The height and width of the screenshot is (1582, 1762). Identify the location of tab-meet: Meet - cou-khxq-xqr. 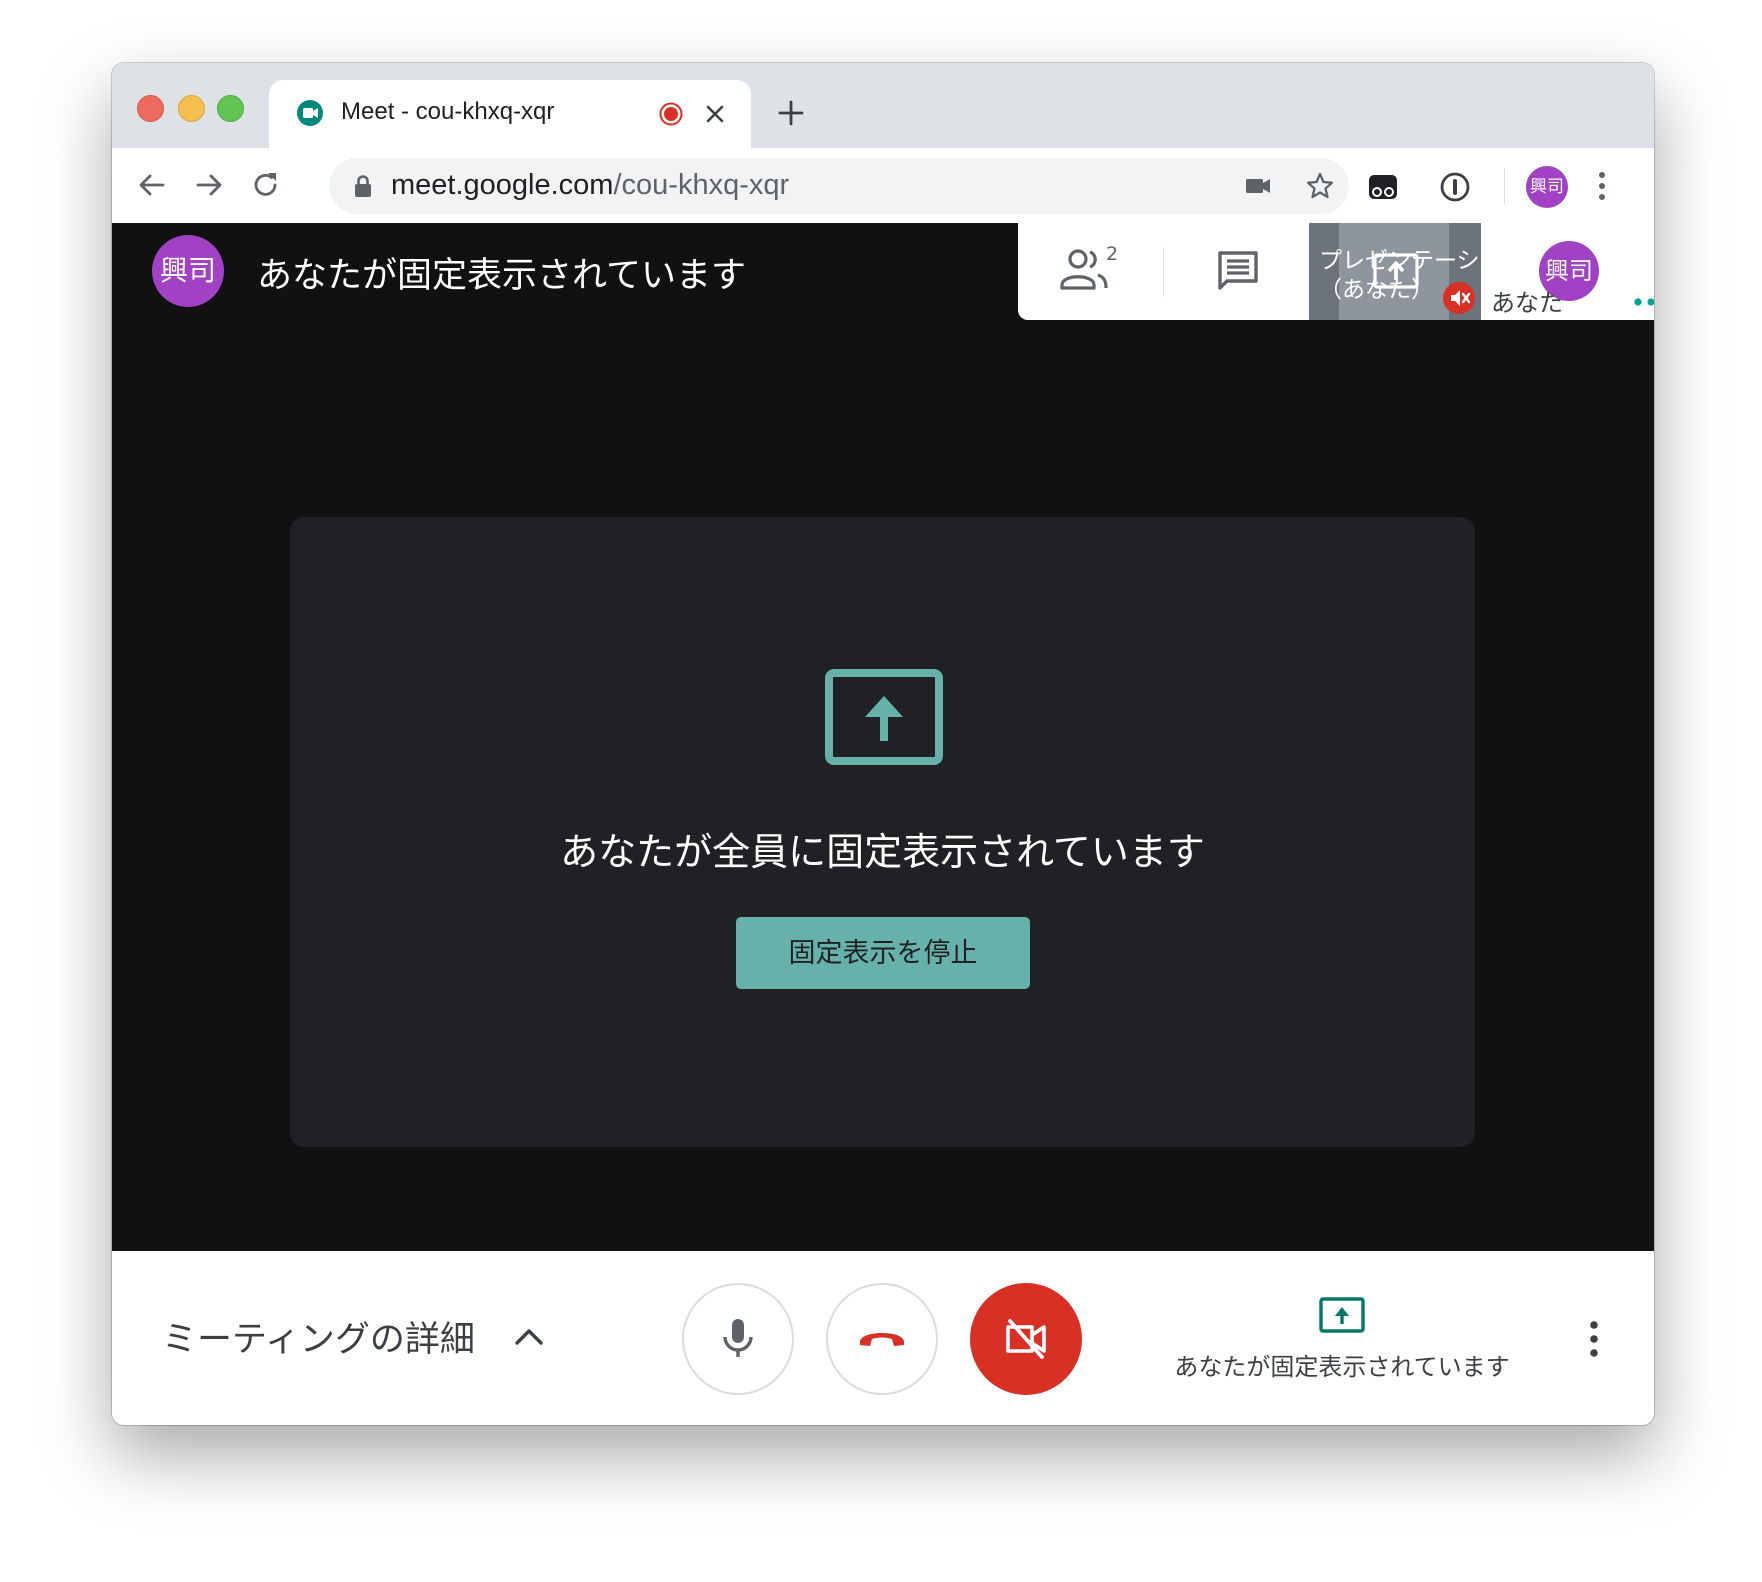
(510, 114).